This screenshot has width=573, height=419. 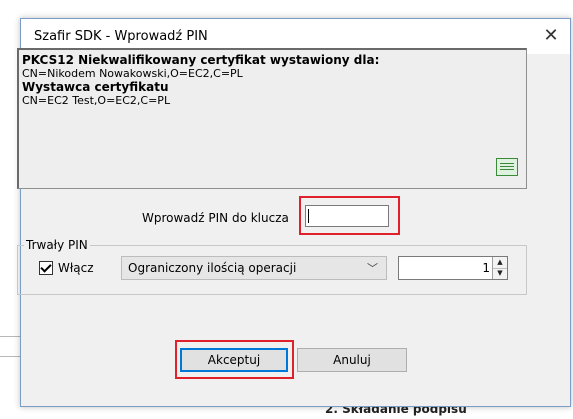 I want to click on pin-input-highlight, so click(x=349, y=215).